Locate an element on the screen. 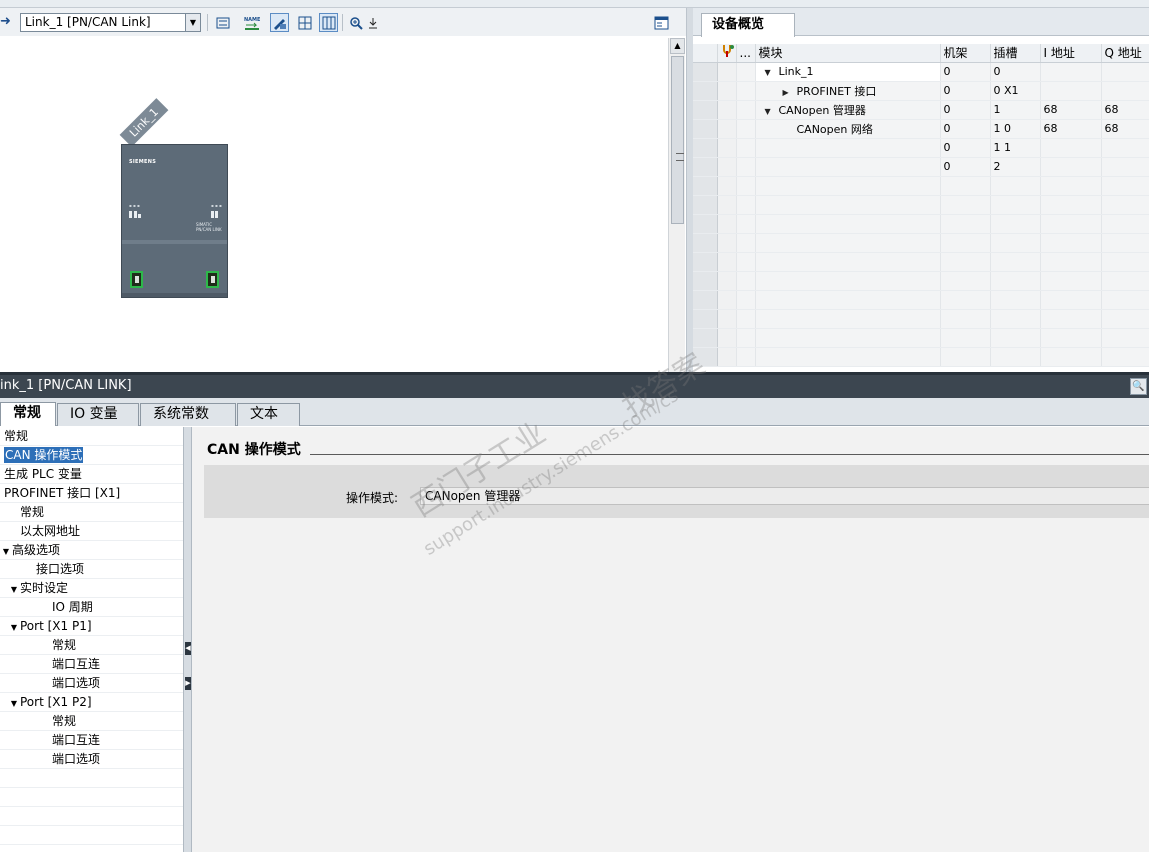 The height and width of the screenshot is (852, 1149). tab-io-tags: IO 变量 is located at coordinates (98, 414).